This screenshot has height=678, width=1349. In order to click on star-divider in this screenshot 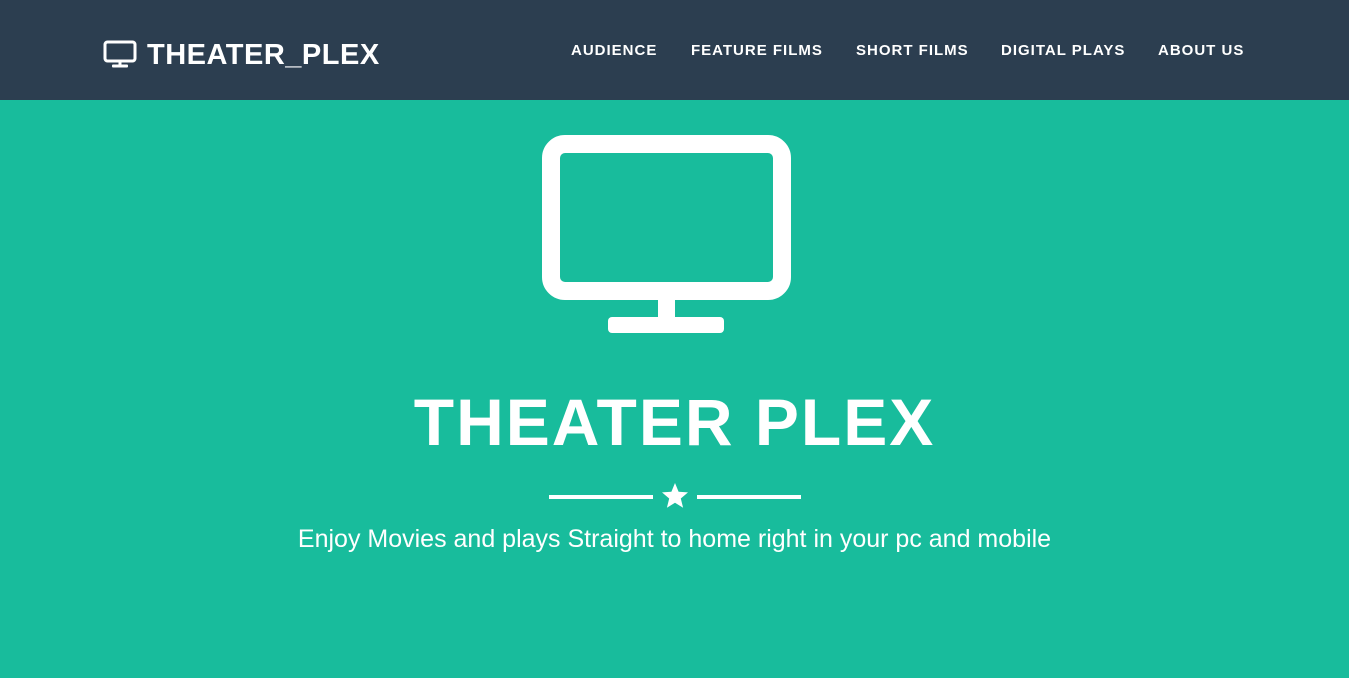, I will do `click(675, 496)`.